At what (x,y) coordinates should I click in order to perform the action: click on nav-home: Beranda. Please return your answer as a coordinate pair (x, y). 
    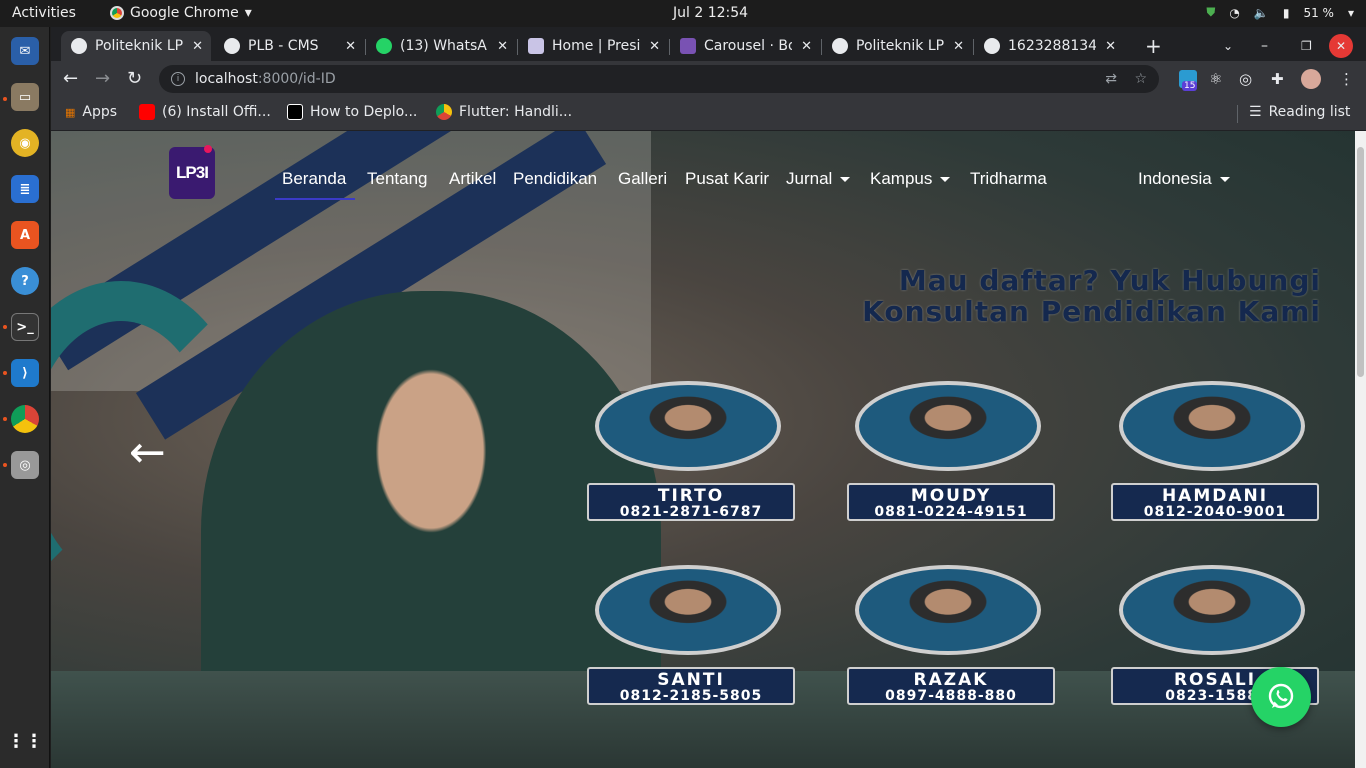
    Looking at the image, I should click on (314, 179).